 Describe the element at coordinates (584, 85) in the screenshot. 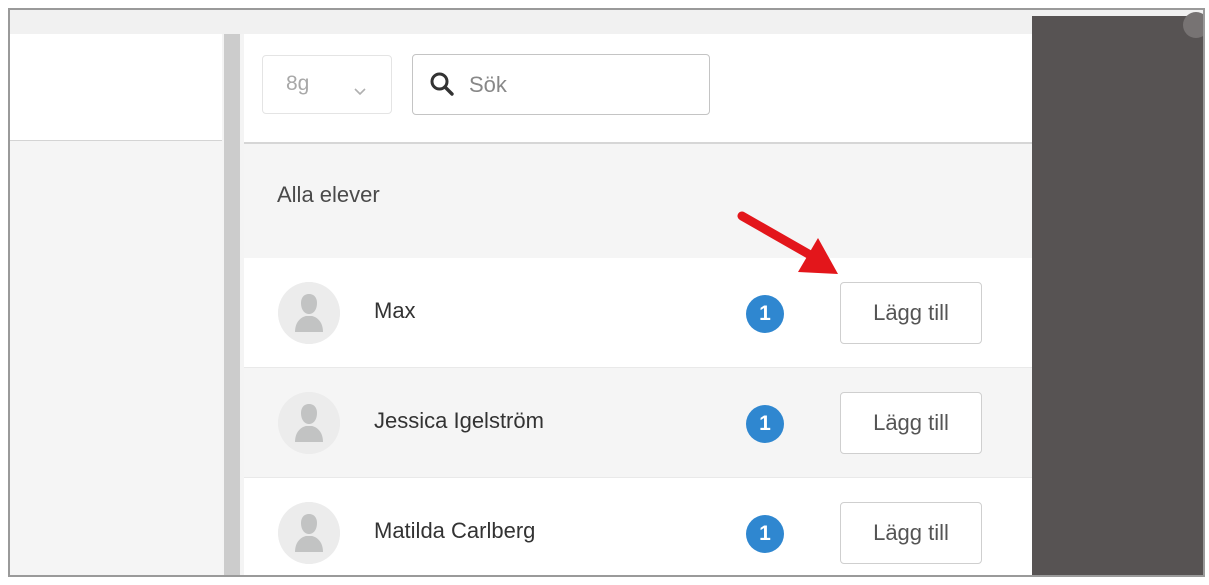

I see `search-input` at that location.